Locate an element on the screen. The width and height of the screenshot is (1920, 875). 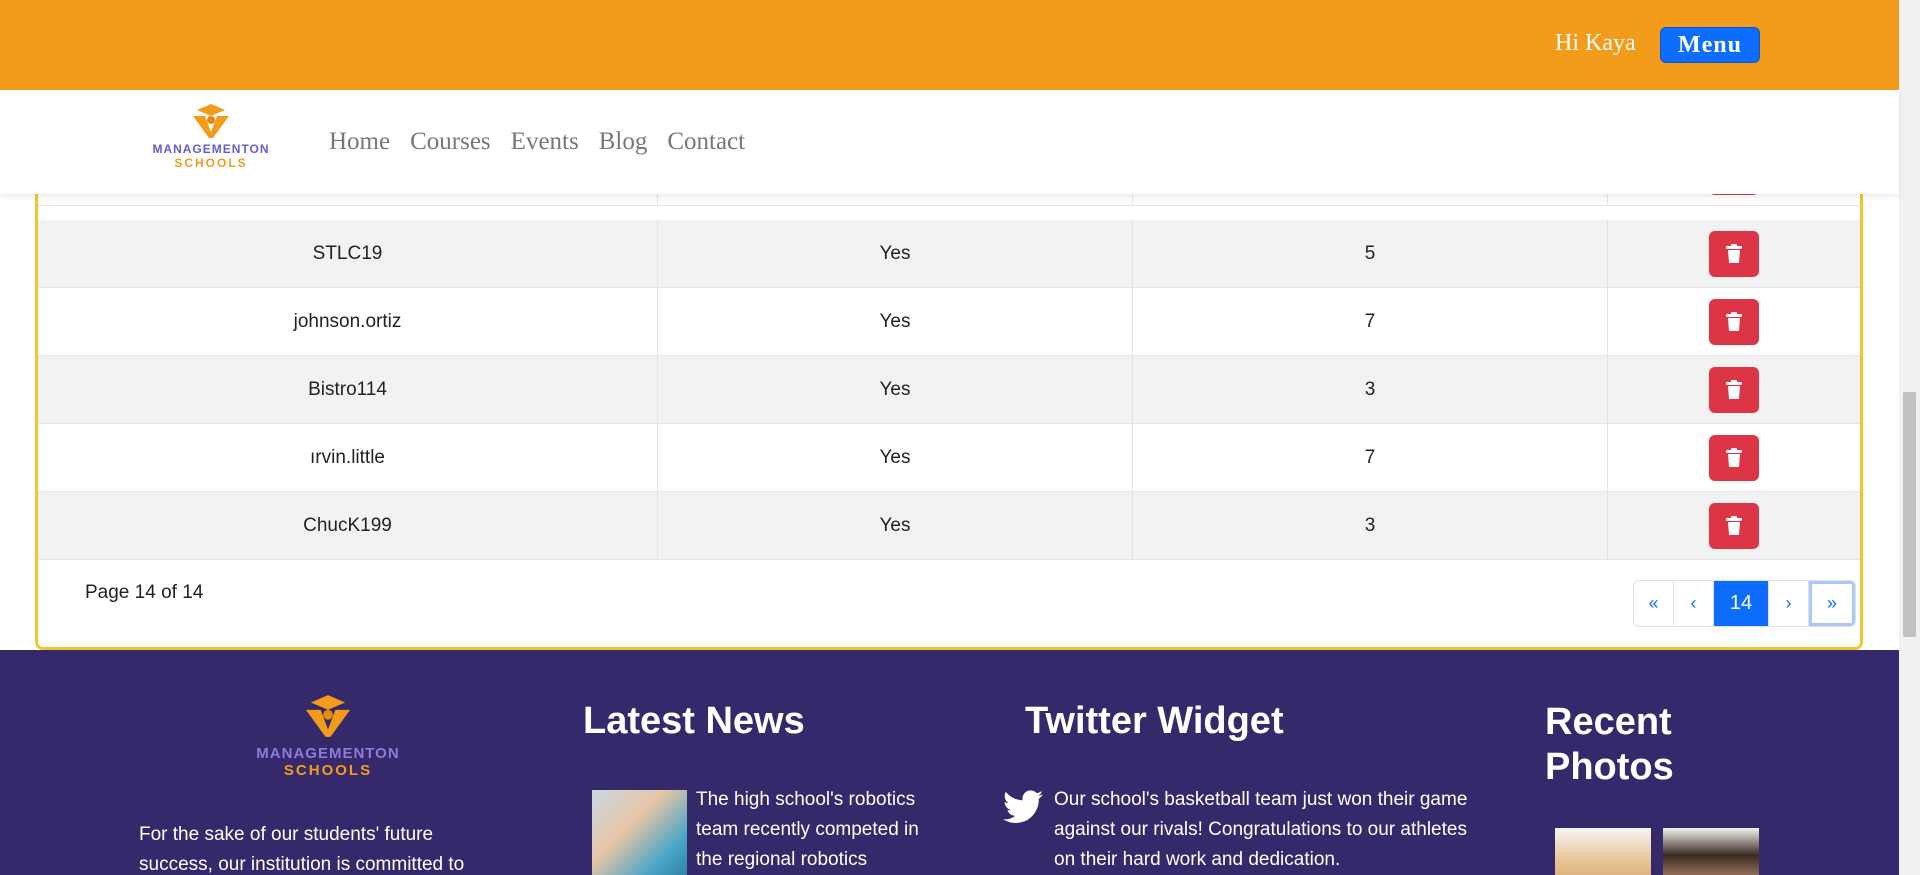
footer-logo: MANAGEMENTON SCHOOLS is located at coordinates (328, 735).